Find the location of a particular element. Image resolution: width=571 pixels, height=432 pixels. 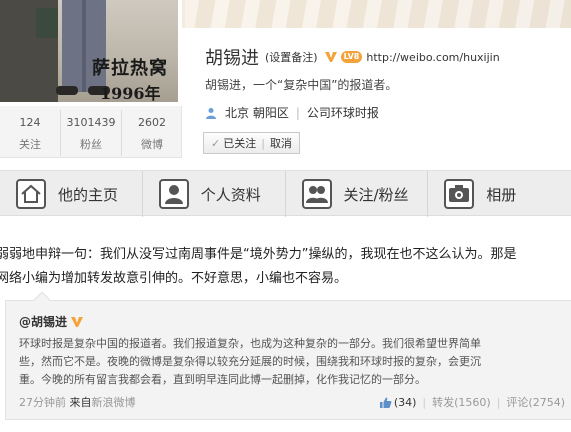

profile-tabs: 他的主页 个人资料 关注/粉丝 相册 is located at coordinates (285, 193).